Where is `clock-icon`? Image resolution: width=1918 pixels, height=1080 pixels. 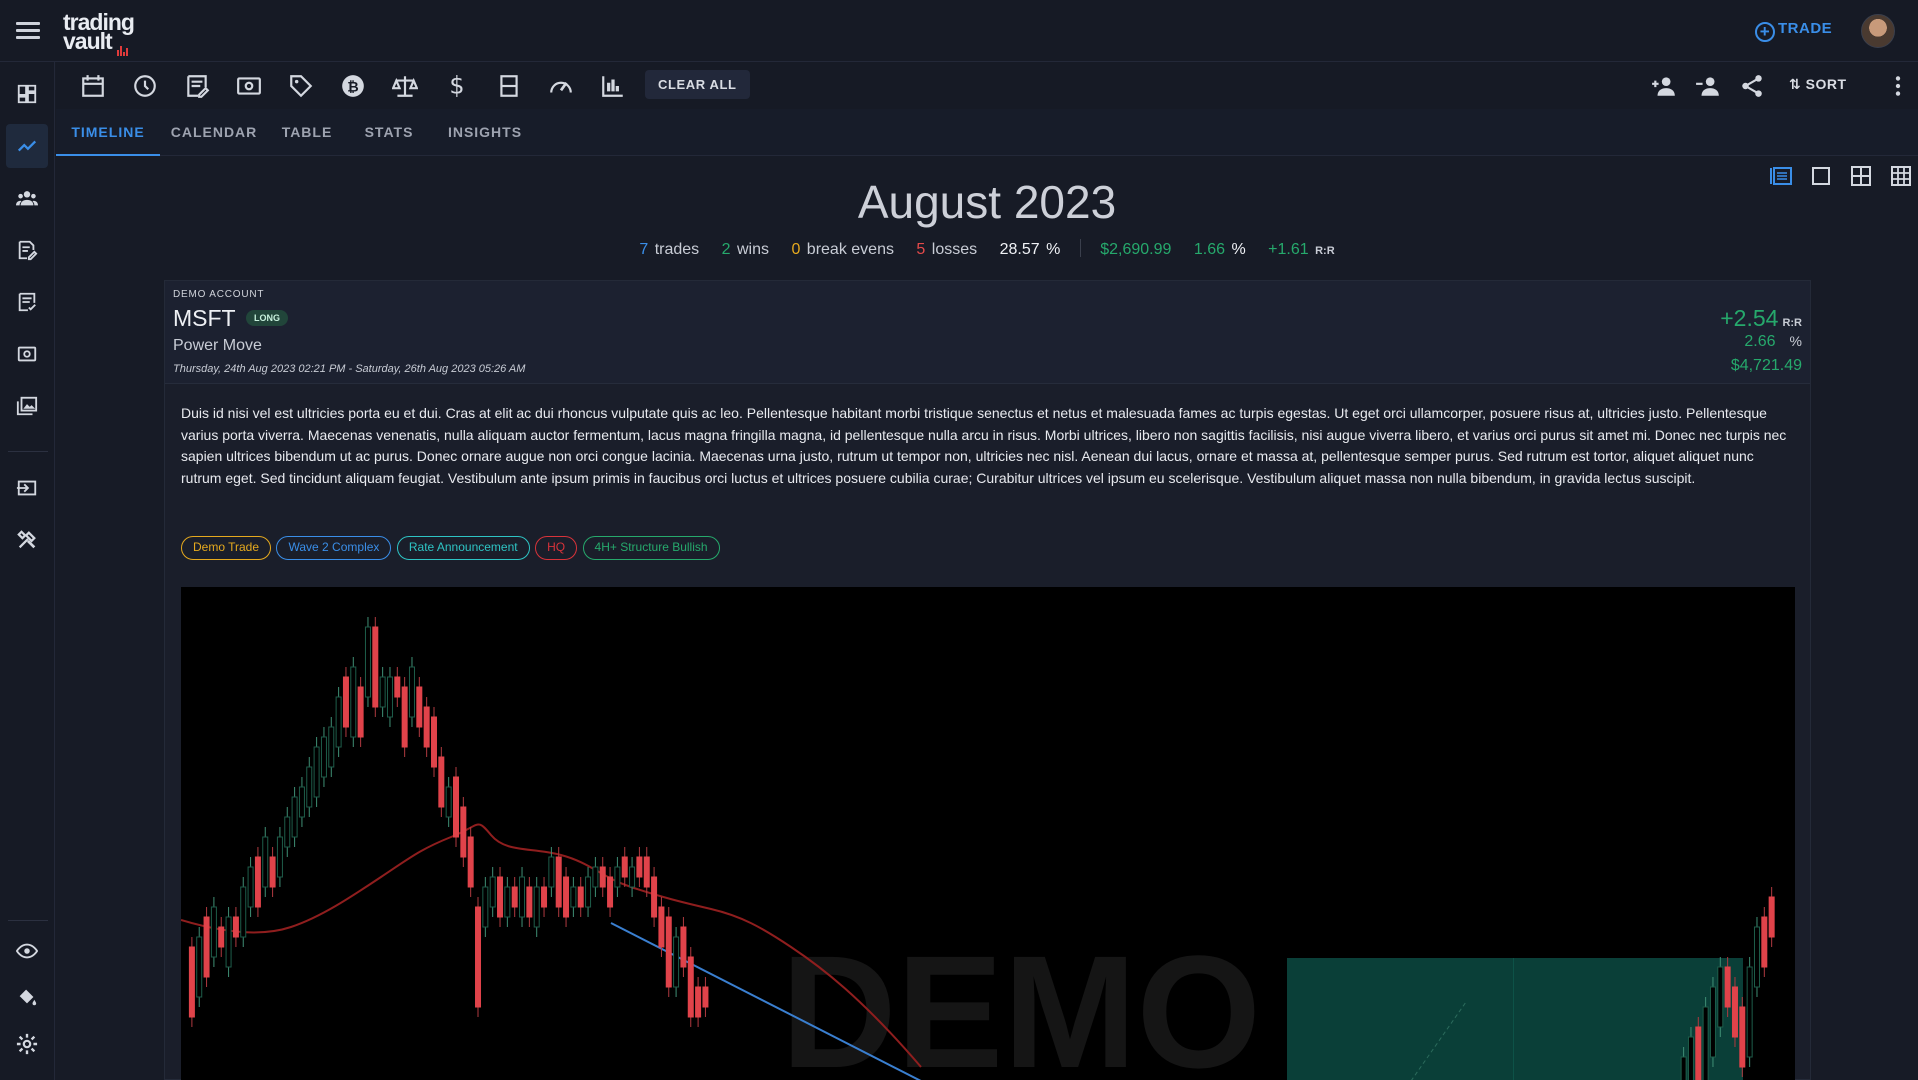
clock-icon is located at coordinates (145, 86).